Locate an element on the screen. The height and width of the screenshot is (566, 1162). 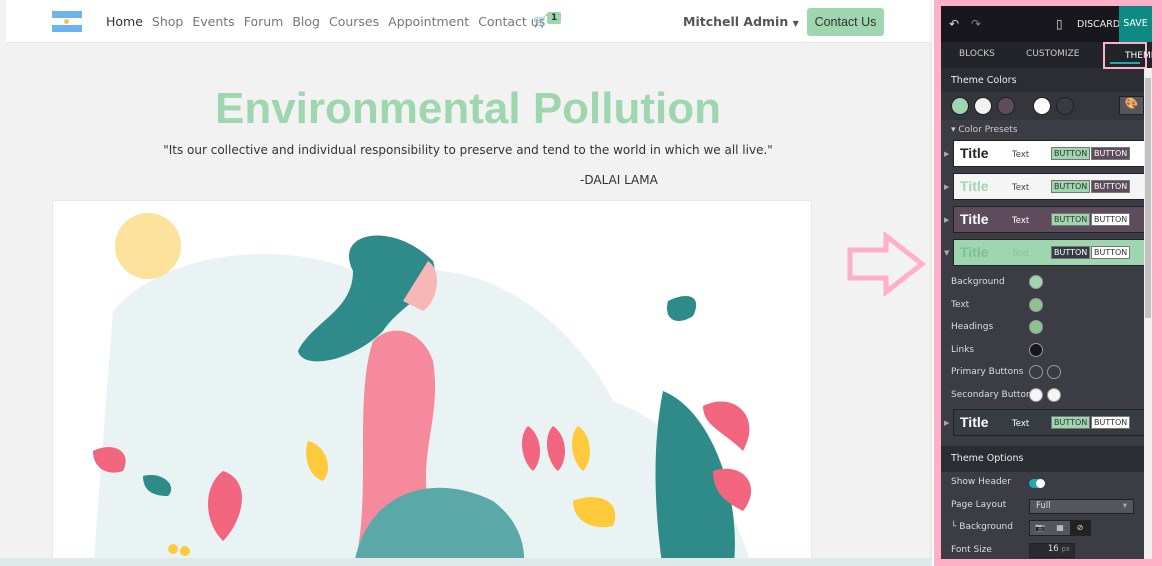
preset-color-text: Text is located at coordinates (1046, 306).